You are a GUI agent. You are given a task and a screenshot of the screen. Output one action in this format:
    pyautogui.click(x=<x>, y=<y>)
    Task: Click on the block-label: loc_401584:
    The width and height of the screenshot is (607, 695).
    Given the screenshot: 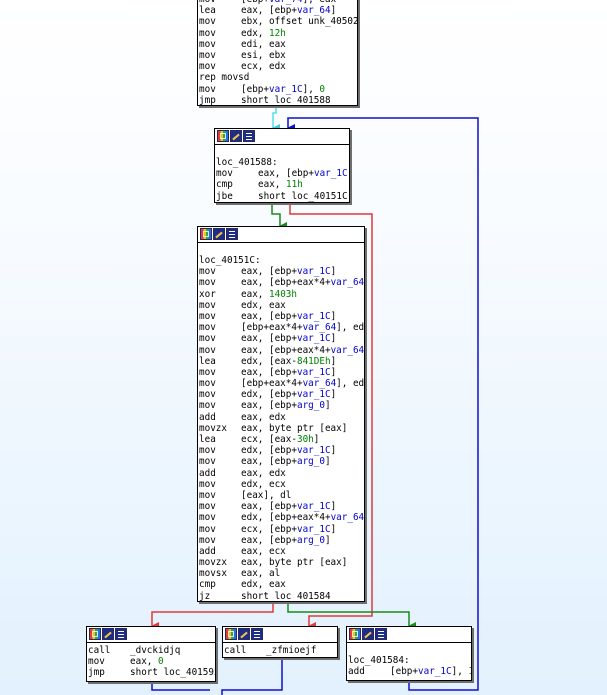 What is the action you would take?
    pyautogui.click(x=409, y=660)
    